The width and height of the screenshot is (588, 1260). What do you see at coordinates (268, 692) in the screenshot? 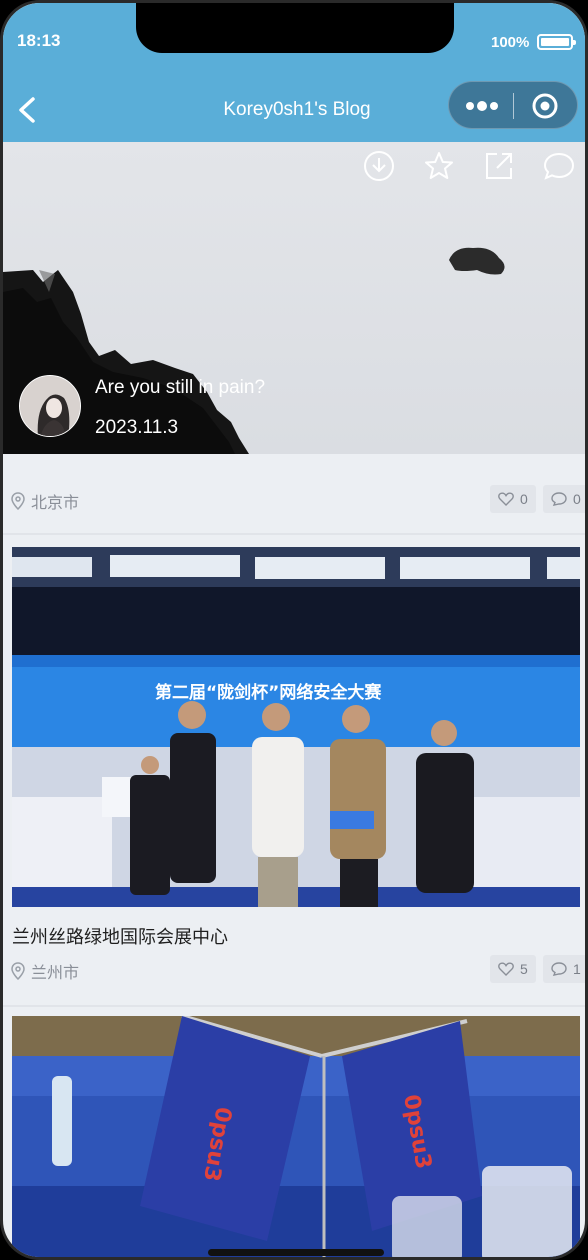
I see `banner-text: 第二届“陇剑杯”网络安全大赛` at bounding box center [268, 692].